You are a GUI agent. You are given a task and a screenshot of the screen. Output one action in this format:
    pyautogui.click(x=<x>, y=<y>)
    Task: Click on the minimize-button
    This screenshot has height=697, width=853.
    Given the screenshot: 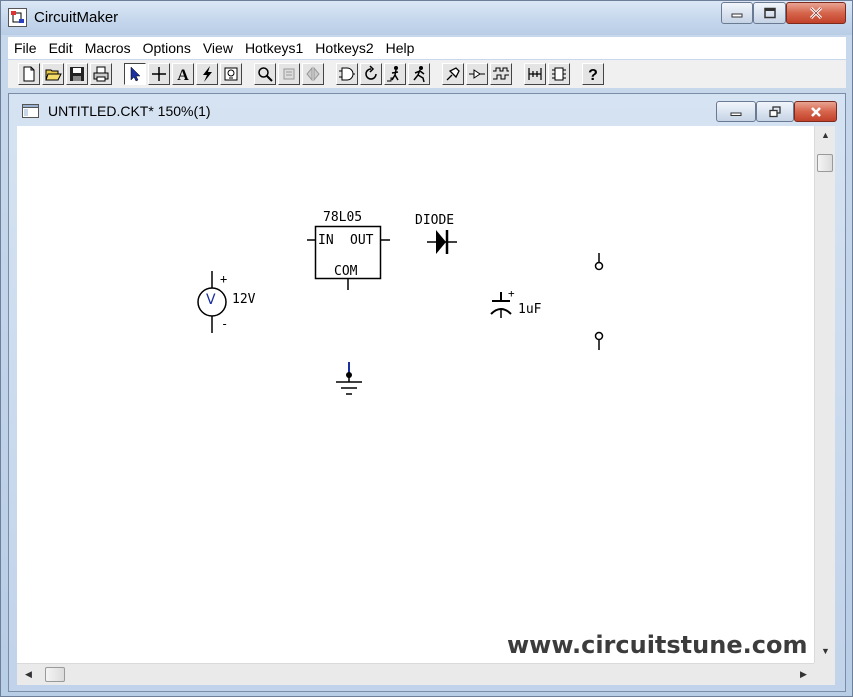 What is the action you would take?
    pyautogui.click(x=737, y=13)
    